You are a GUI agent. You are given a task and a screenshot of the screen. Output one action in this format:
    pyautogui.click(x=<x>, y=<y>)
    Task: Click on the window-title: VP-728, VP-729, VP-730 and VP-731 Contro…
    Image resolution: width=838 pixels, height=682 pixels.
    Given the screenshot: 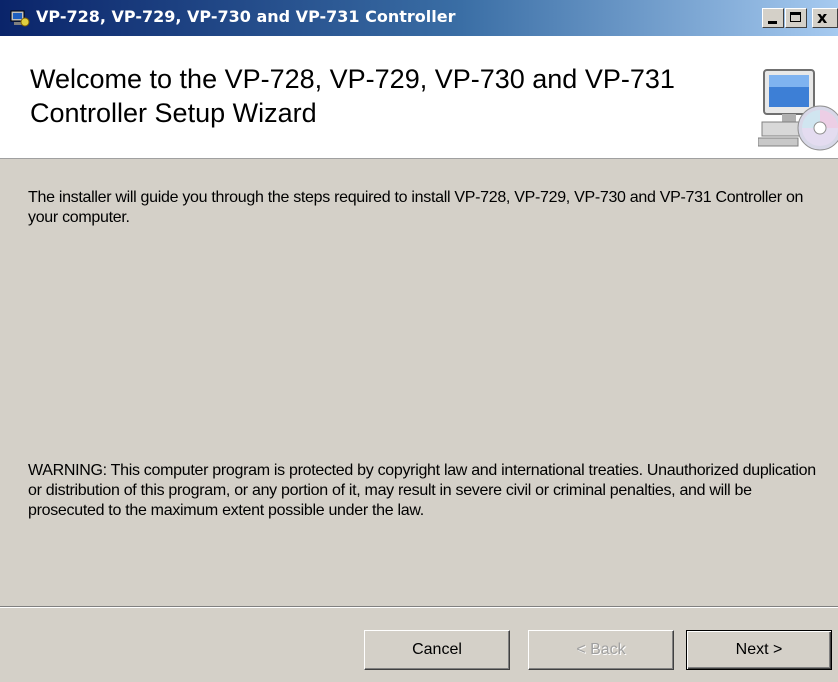 What is the action you would take?
    pyautogui.click(x=246, y=16)
    